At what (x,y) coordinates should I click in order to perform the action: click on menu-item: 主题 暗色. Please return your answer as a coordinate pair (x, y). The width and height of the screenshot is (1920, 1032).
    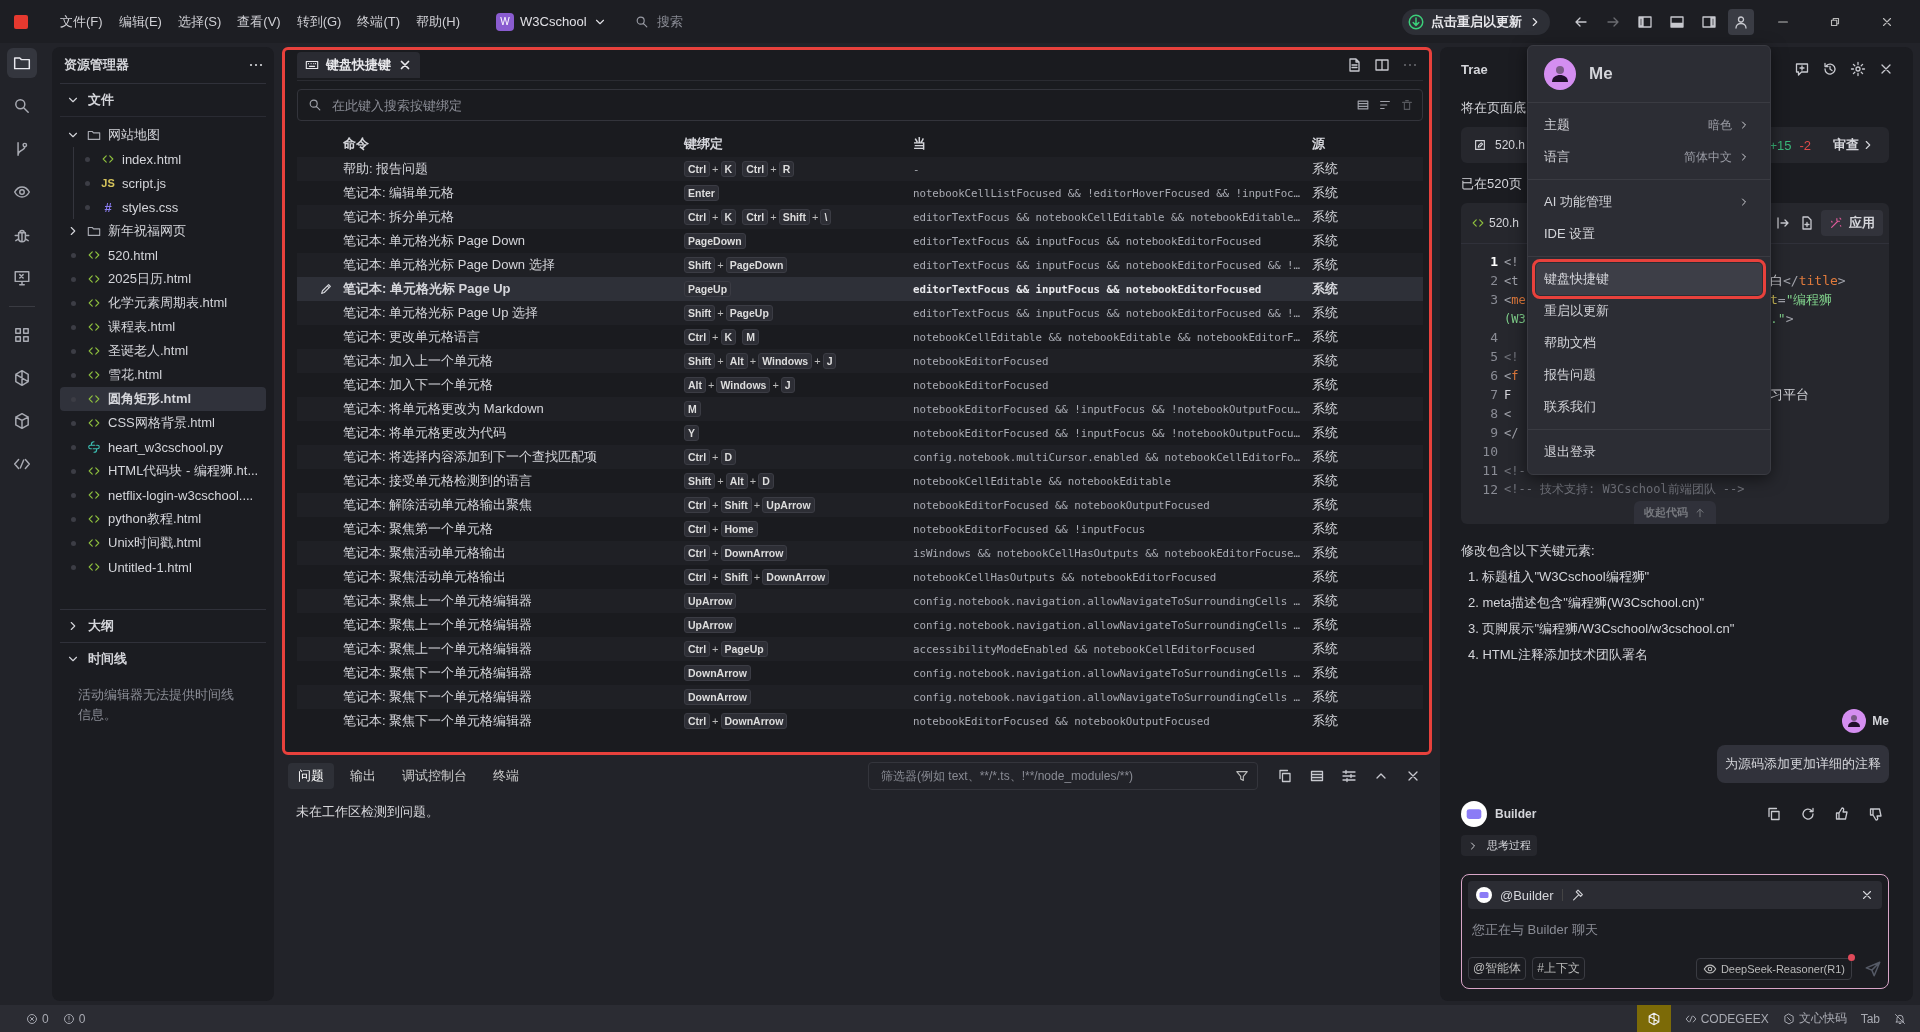
    Looking at the image, I should click on (1649, 125).